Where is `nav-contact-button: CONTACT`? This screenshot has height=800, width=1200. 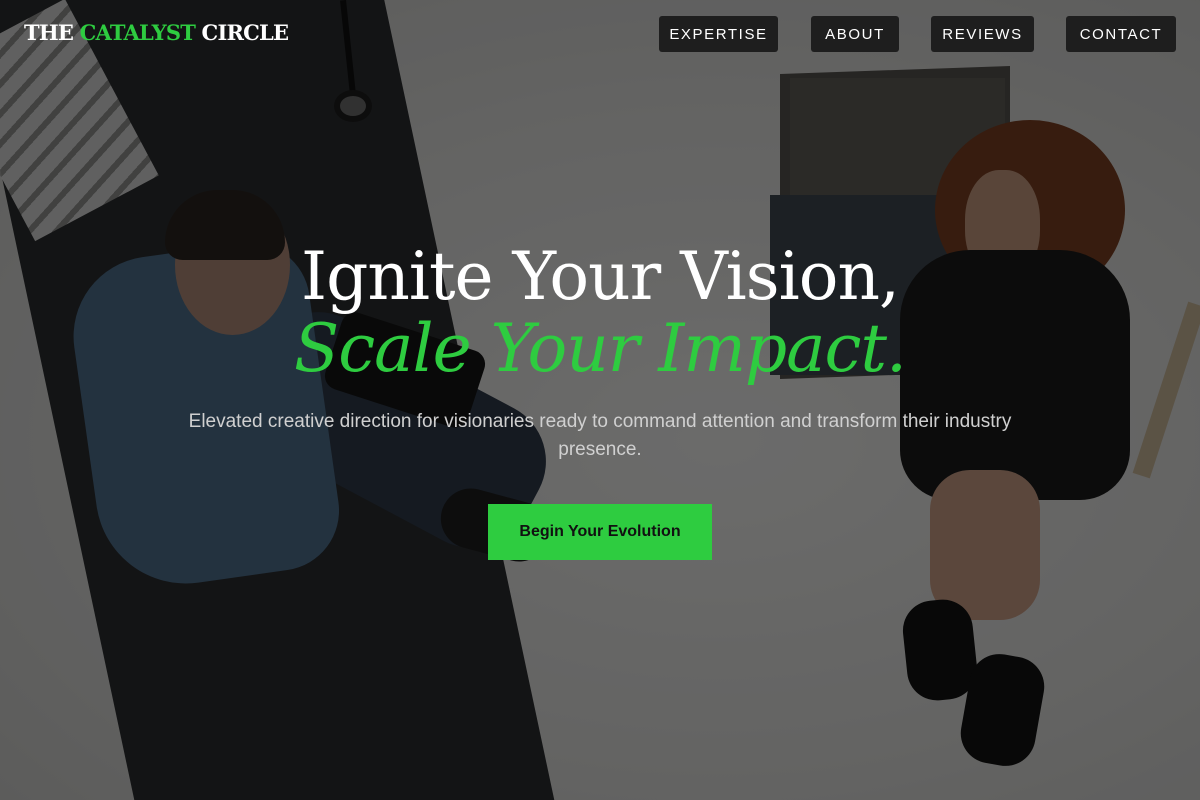 nav-contact-button: CONTACT is located at coordinates (1121, 34).